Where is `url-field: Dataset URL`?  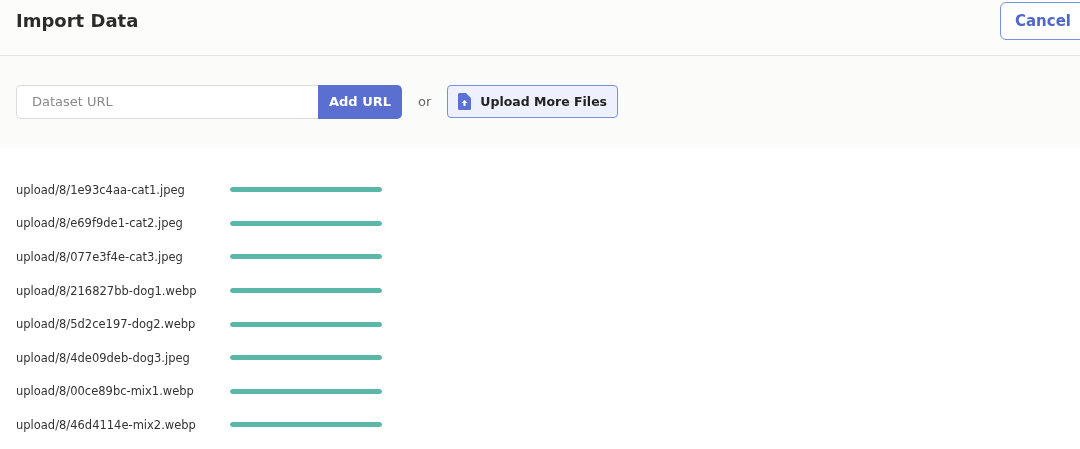 url-field: Dataset URL is located at coordinates (167, 101).